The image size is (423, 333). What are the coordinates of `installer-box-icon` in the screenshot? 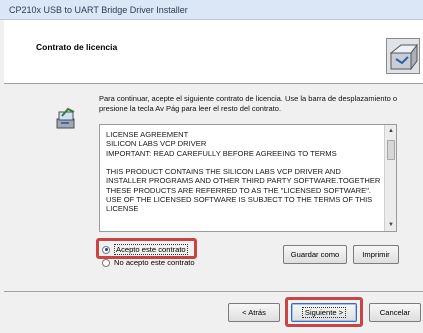 It's located at (403, 56).